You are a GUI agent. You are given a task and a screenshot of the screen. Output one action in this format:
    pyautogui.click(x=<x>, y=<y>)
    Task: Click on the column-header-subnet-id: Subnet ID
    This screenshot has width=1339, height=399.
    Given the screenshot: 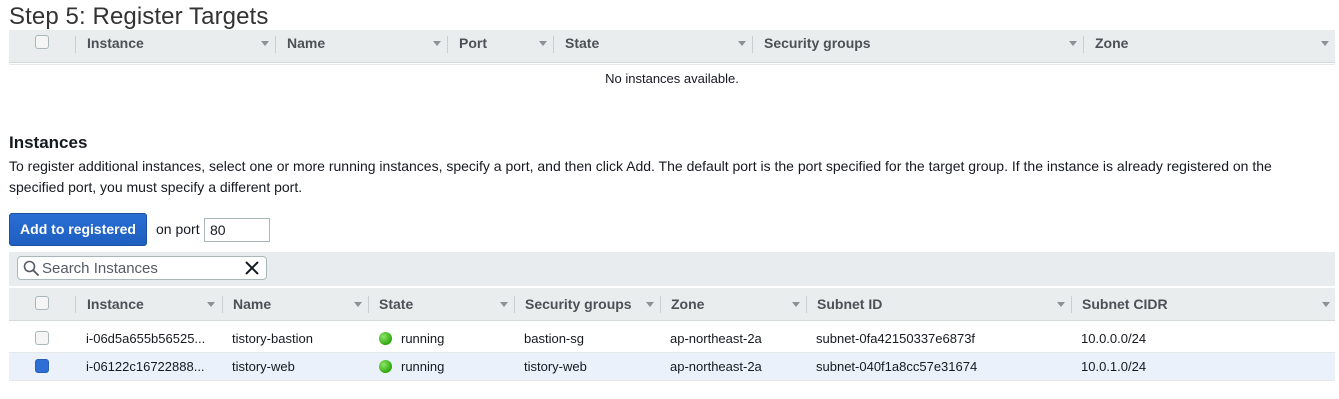 What is the action you would take?
    pyautogui.click(x=849, y=307)
    